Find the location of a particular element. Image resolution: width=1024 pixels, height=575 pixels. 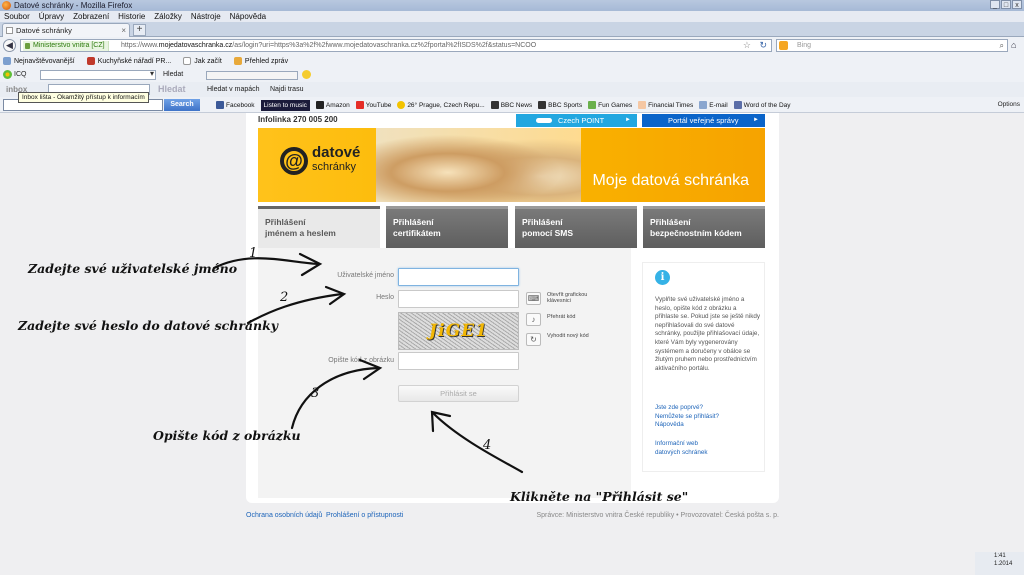

menu-zalozky: Záložky is located at coordinates (168, 16).